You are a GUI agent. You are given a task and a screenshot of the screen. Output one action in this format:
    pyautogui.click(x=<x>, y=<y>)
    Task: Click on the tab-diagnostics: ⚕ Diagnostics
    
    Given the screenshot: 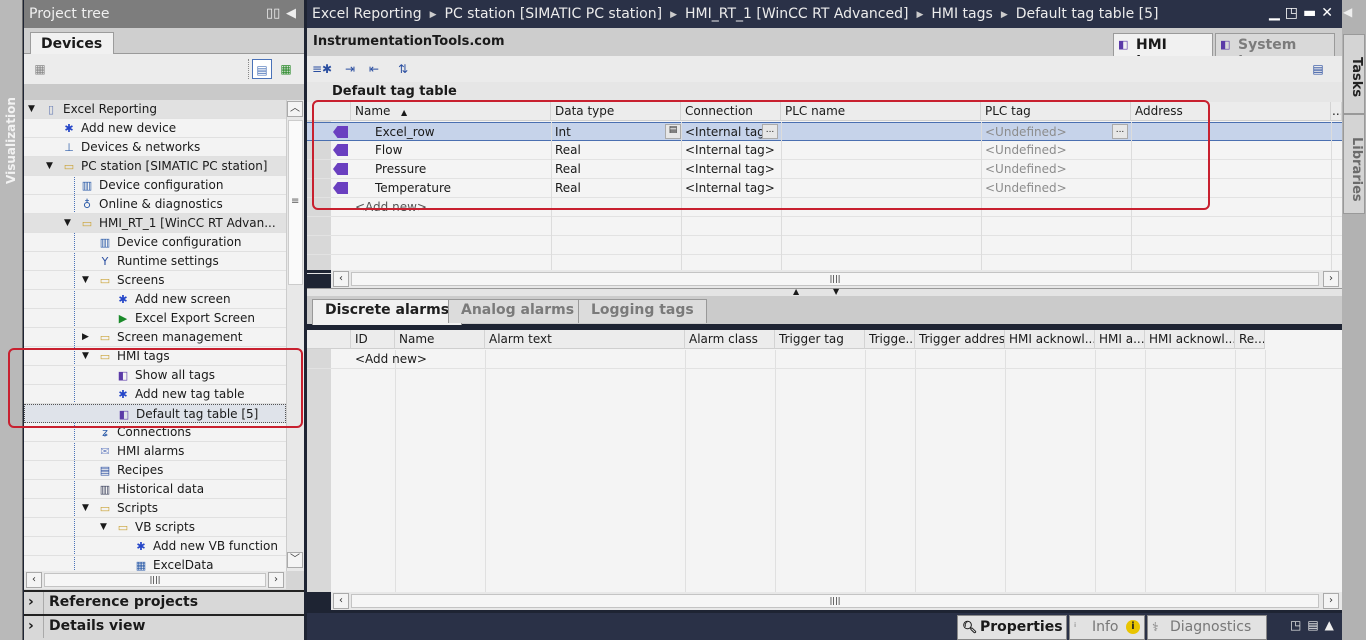 What is the action you would take?
    pyautogui.click(x=1207, y=627)
    